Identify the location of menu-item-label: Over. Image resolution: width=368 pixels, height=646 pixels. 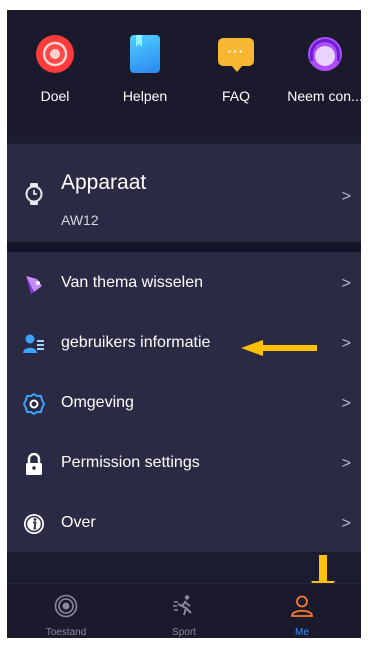
(78, 522).